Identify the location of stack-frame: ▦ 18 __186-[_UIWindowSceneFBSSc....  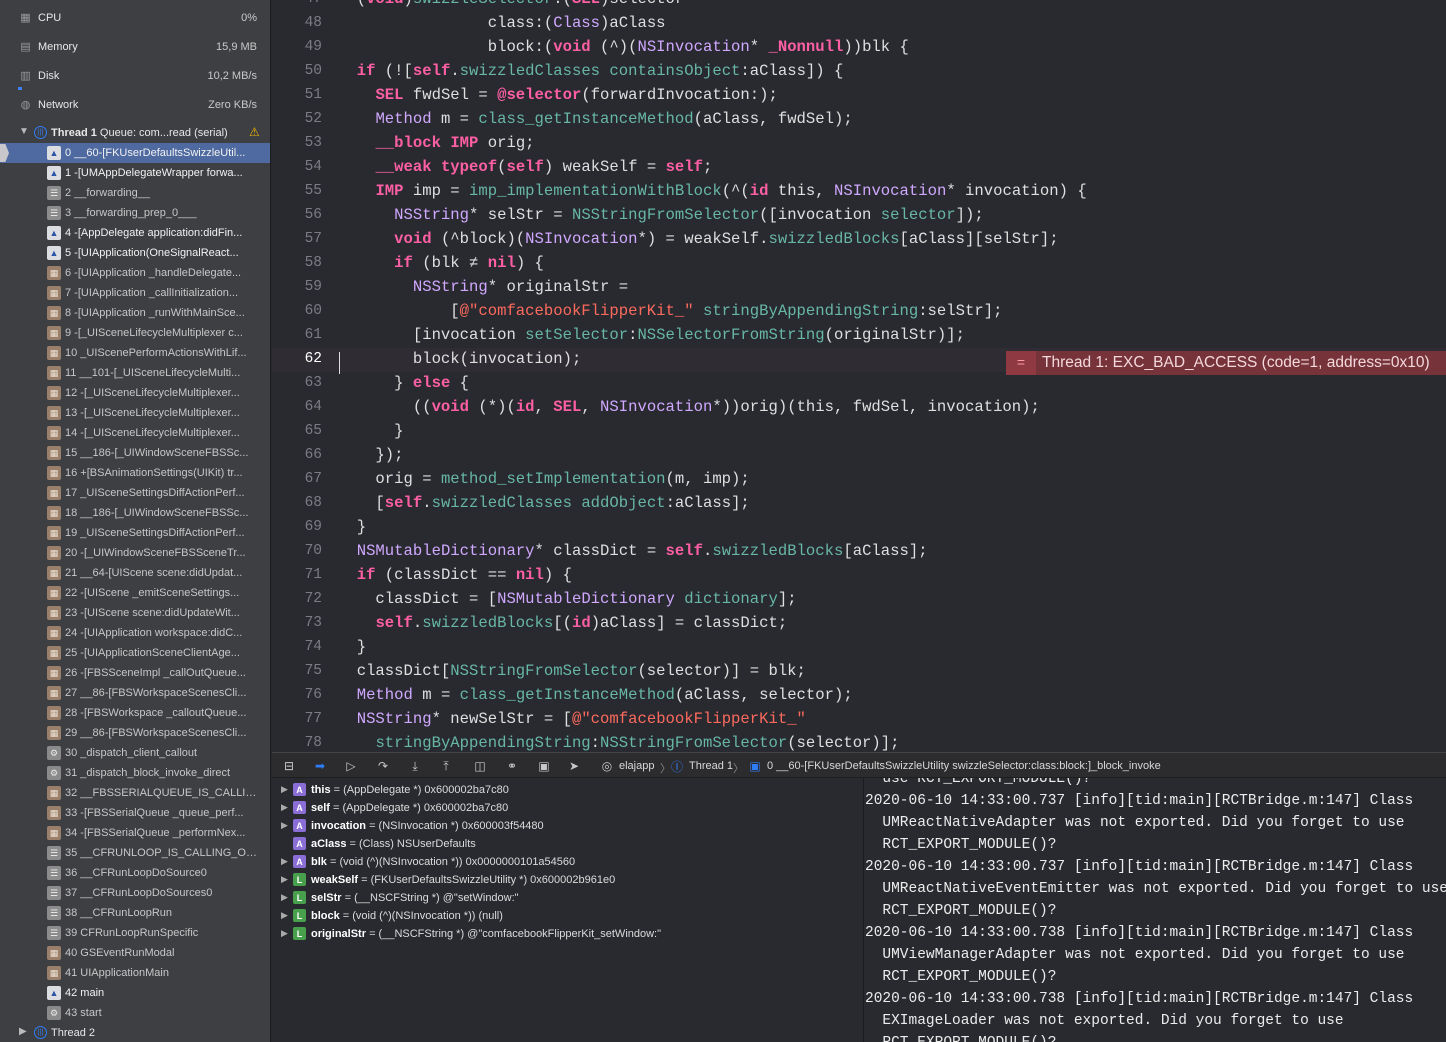
(135, 513).